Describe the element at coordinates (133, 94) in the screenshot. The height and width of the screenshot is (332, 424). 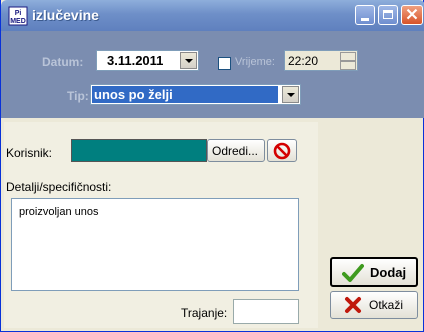
I see `tip-value: unos po želji` at that location.